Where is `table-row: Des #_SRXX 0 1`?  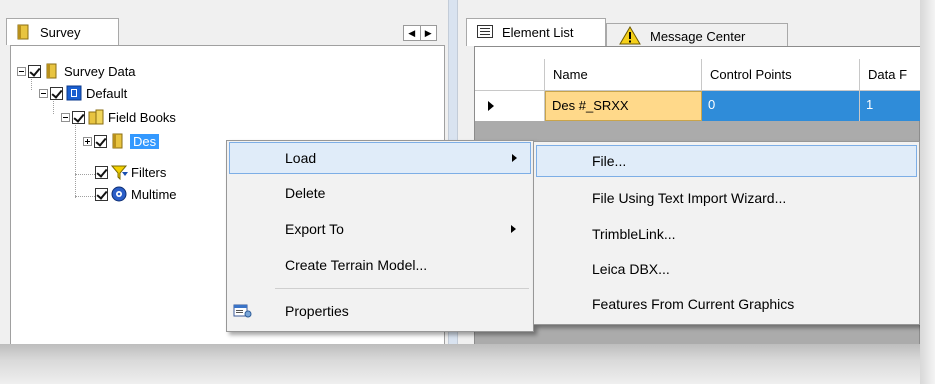 table-row: Des #_SRXX 0 1 is located at coordinates (698, 106).